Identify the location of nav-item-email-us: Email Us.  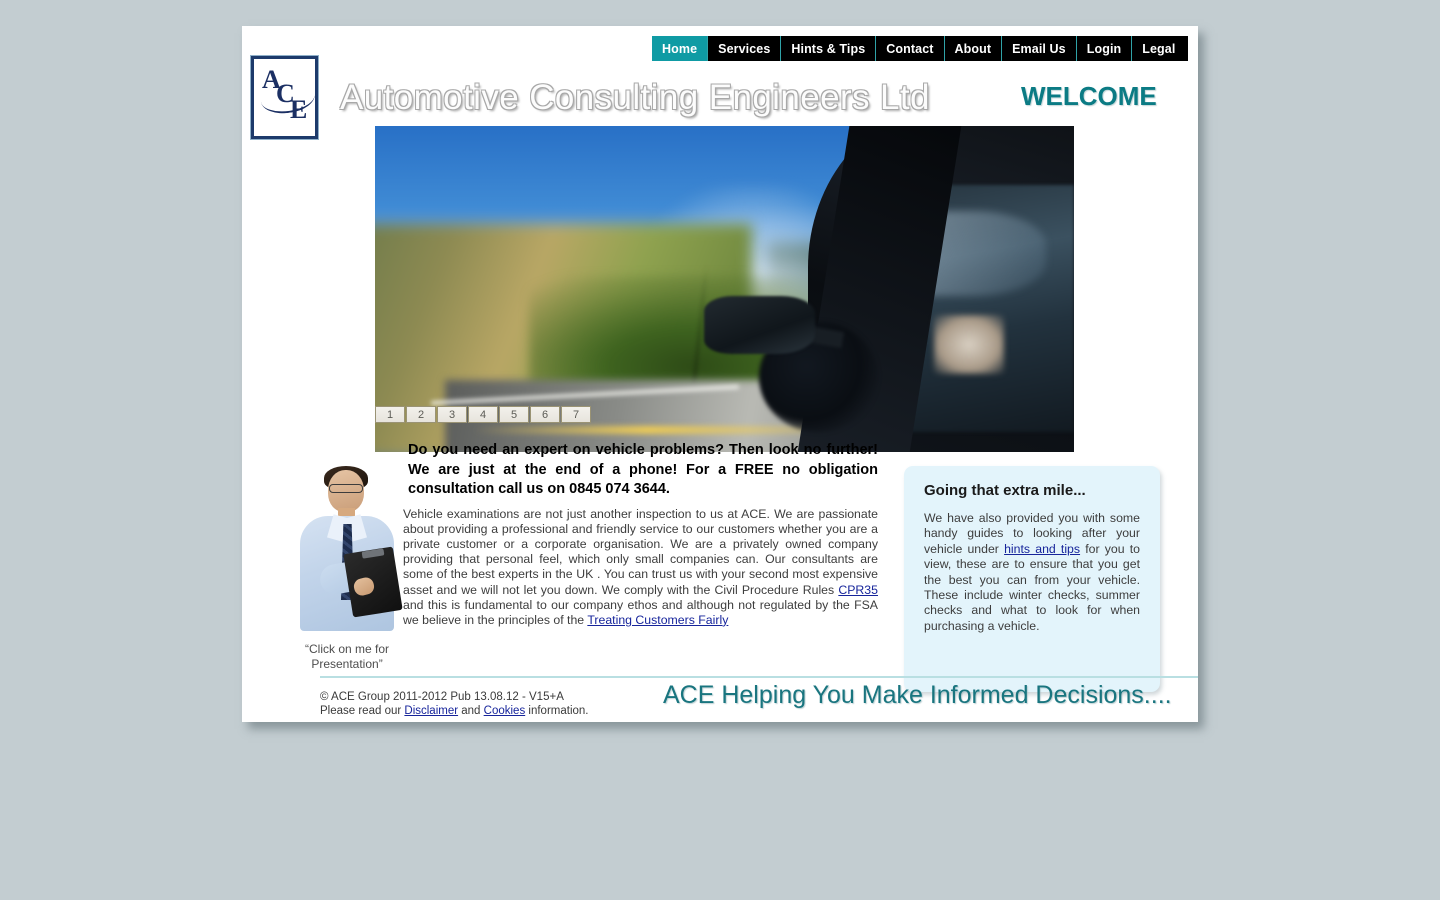
(1038, 48).